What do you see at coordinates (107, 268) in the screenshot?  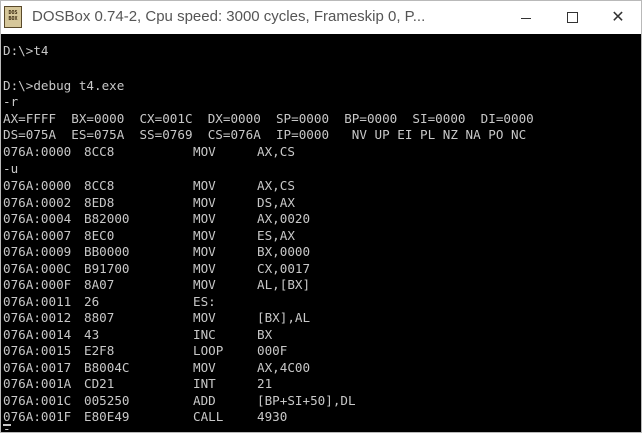 I see `listing-hex: B91700` at bounding box center [107, 268].